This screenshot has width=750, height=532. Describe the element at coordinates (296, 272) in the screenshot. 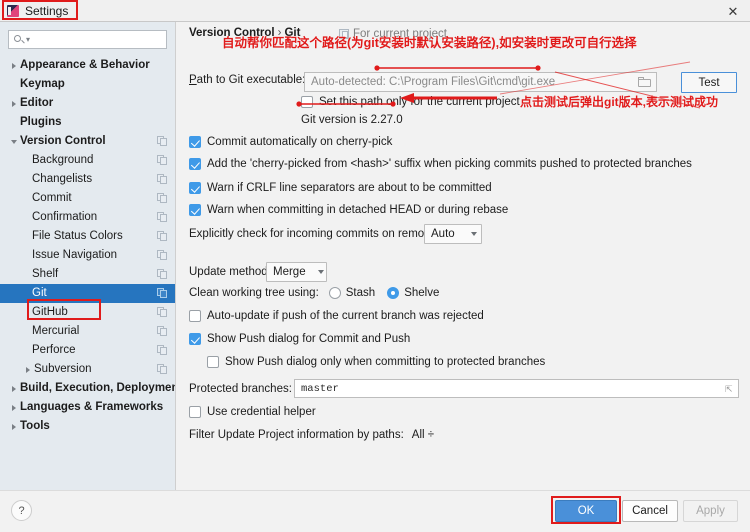

I see `update-method-select: Merge` at that location.